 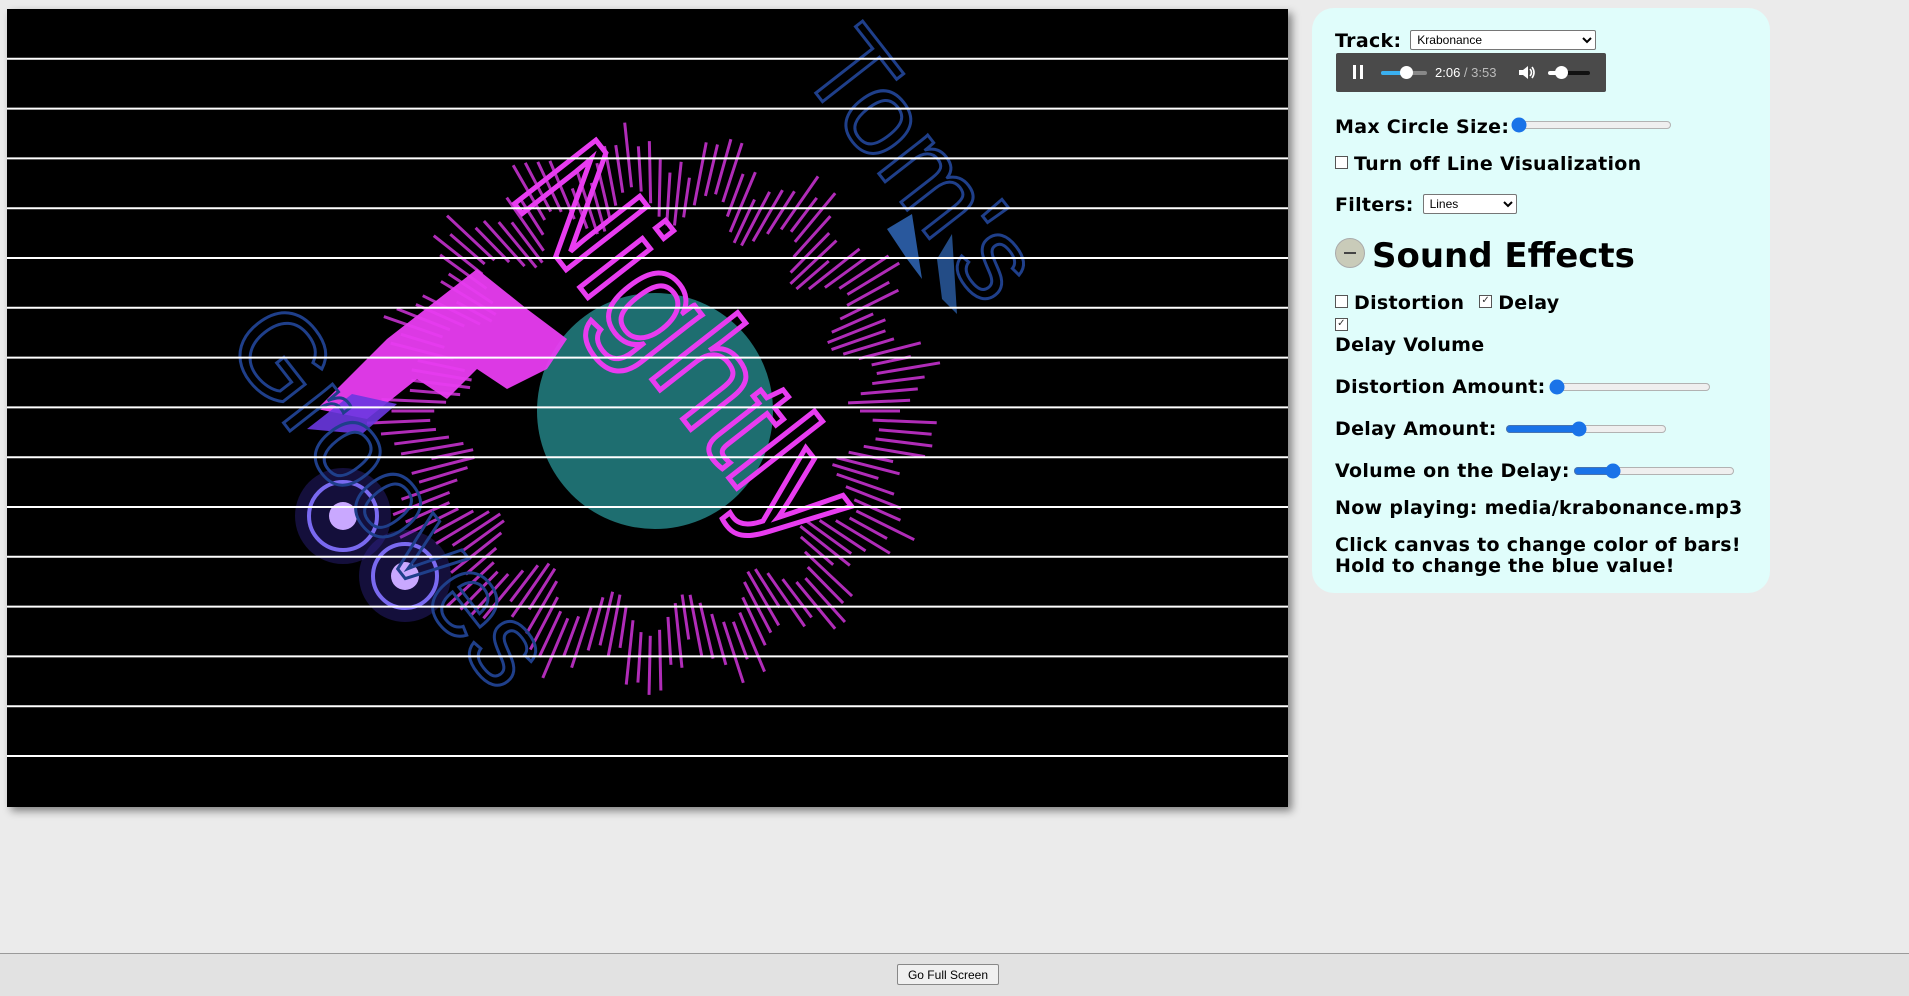 I want to click on line-vis-label: Turn off Line Visualization, so click(x=1498, y=164).